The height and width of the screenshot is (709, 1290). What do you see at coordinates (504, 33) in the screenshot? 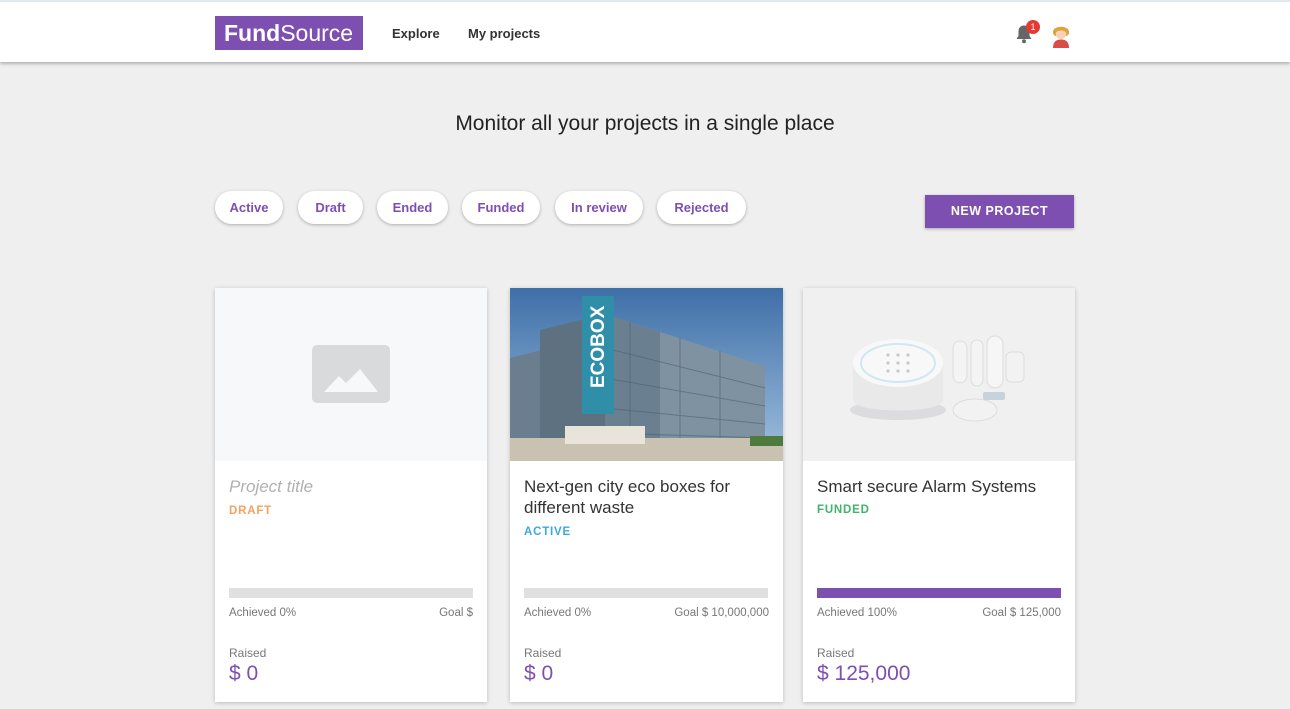
I see `nav-my-projects: My projects` at bounding box center [504, 33].